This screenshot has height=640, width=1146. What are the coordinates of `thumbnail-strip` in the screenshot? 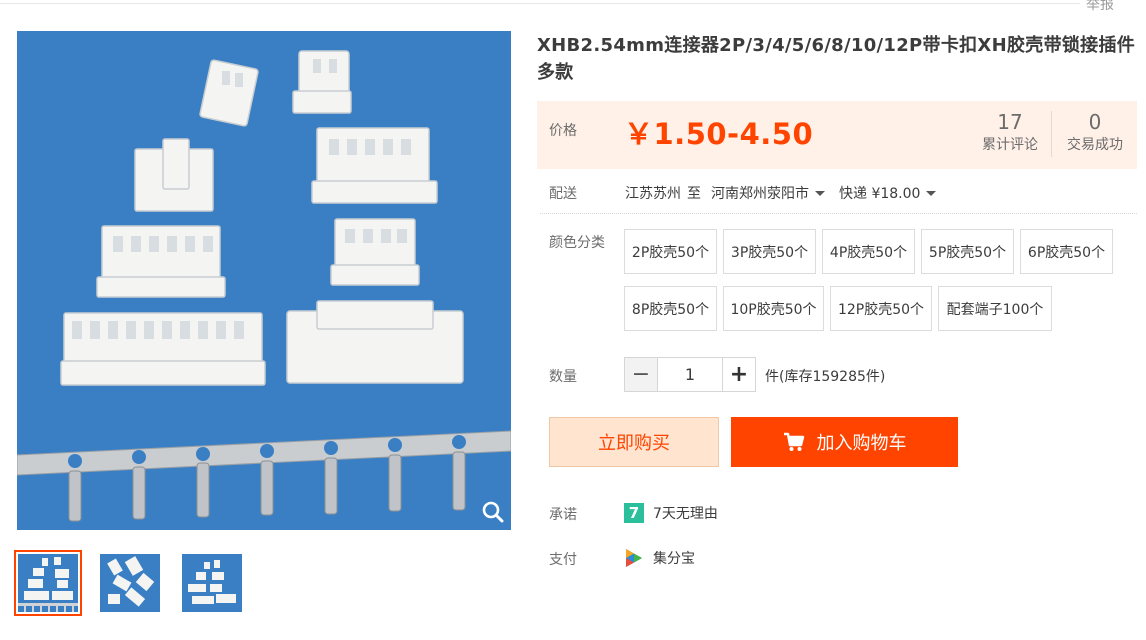 It's located at (130, 583).